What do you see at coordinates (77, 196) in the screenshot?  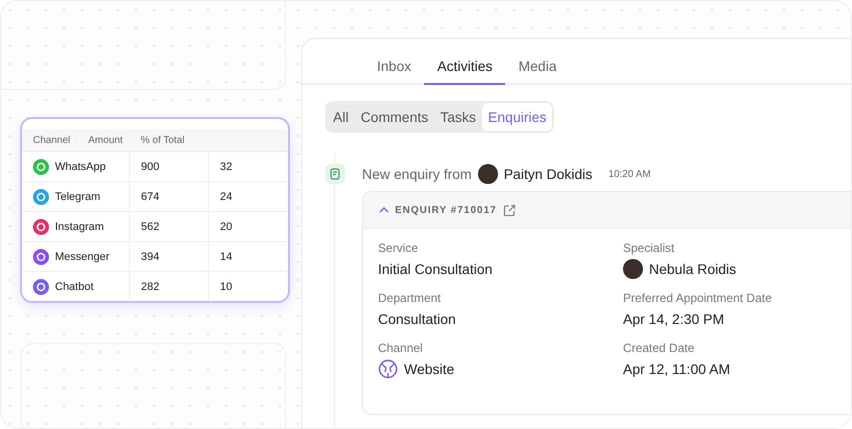 I see `table-cell: Telegram` at bounding box center [77, 196].